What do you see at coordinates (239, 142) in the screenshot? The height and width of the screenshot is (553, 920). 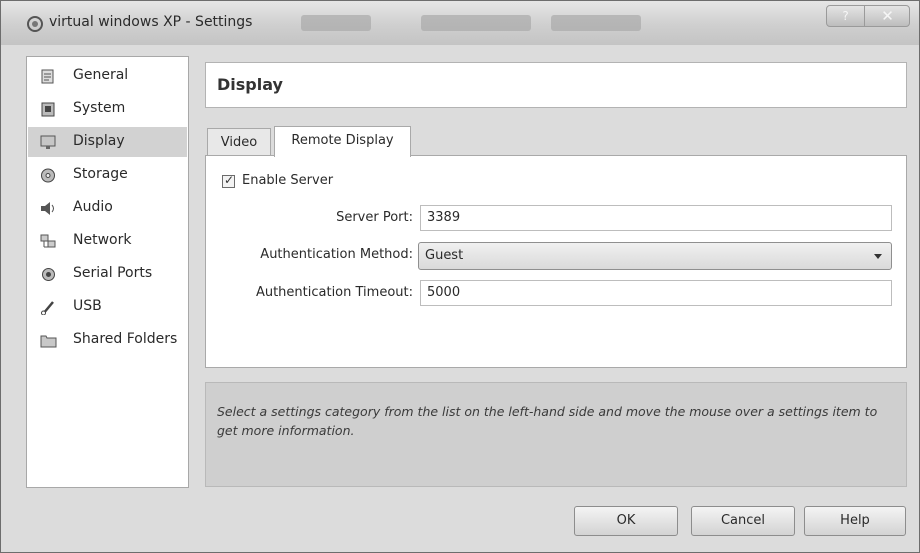 I see `tab-video: Video` at bounding box center [239, 142].